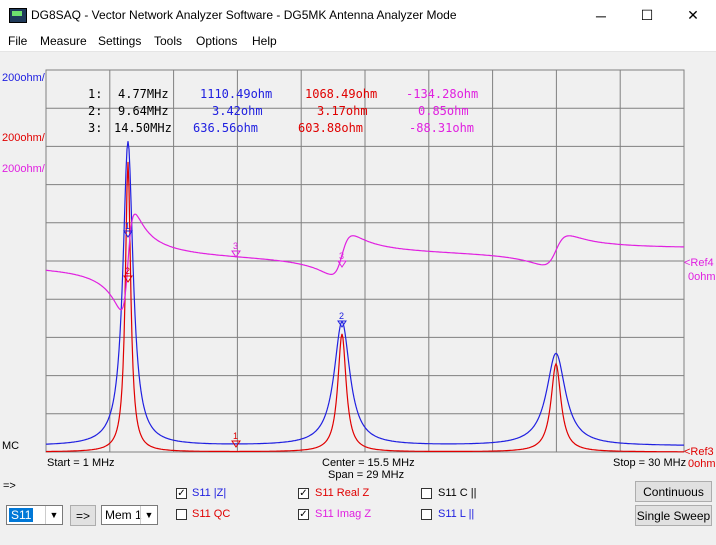  What do you see at coordinates (21, 515) in the screenshot?
I see `source-select-value: S11` at bounding box center [21, 515].